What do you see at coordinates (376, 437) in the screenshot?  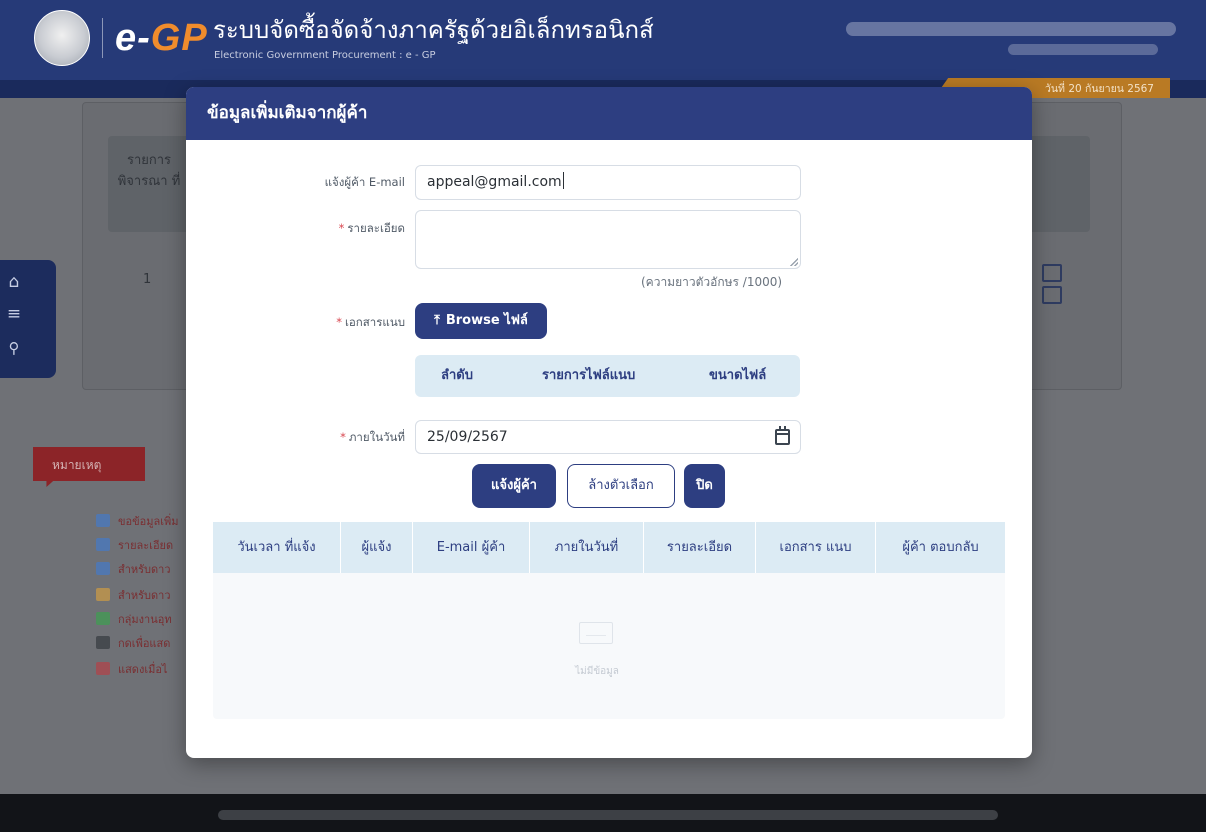 I see `due-date-label-text: ภายในวันที่` at bounding box center [376, 437].